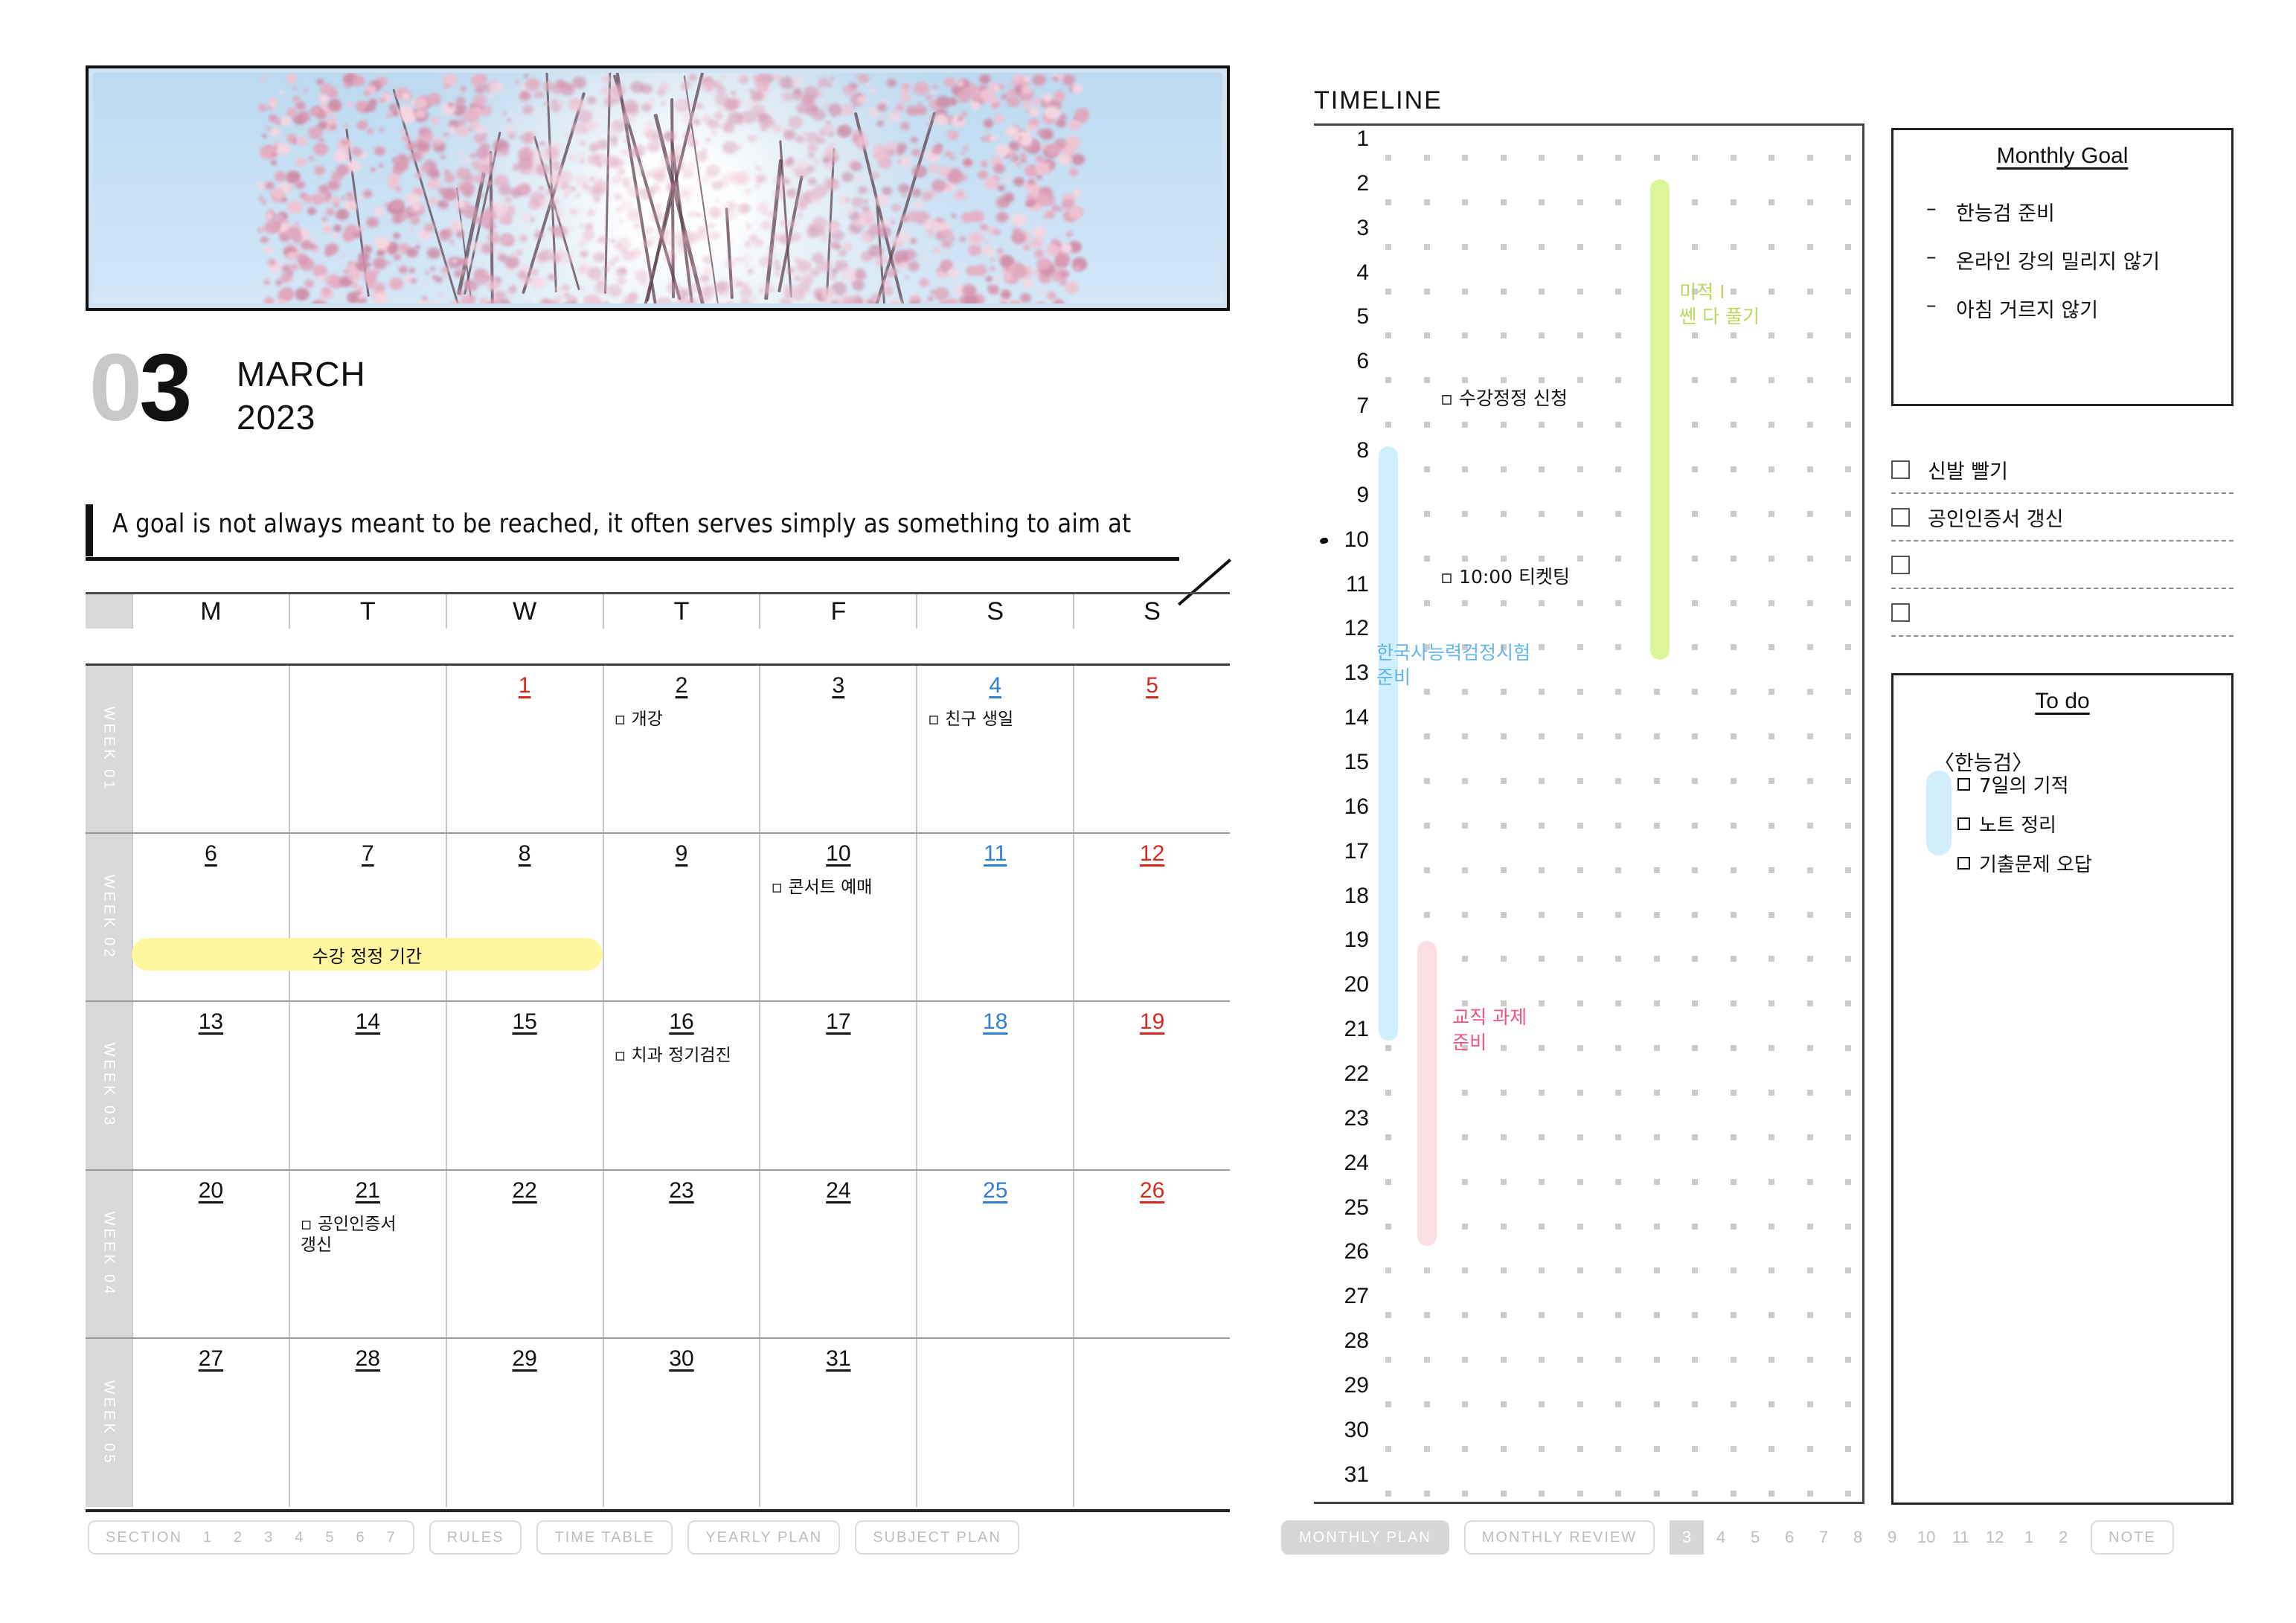  What do you see at coordinates (367, 1086) in the screenshot?
I see `calendar-day-cell: 14` at bounding box center [367, 1086].